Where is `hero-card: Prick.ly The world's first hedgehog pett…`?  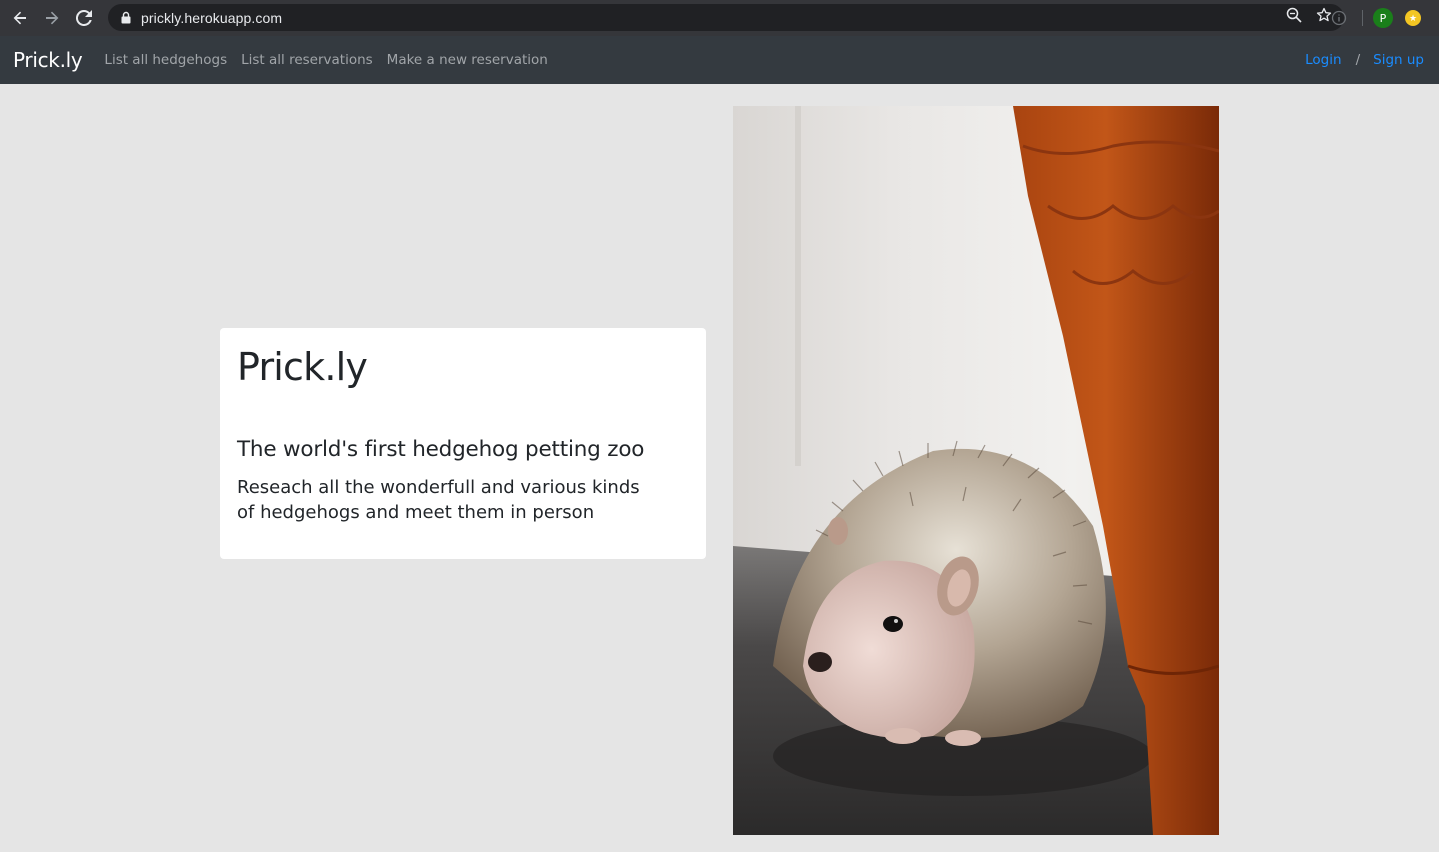
hero-card: Prick.ly The world's first hedgehog pett… is located at coordinates (463, 443).